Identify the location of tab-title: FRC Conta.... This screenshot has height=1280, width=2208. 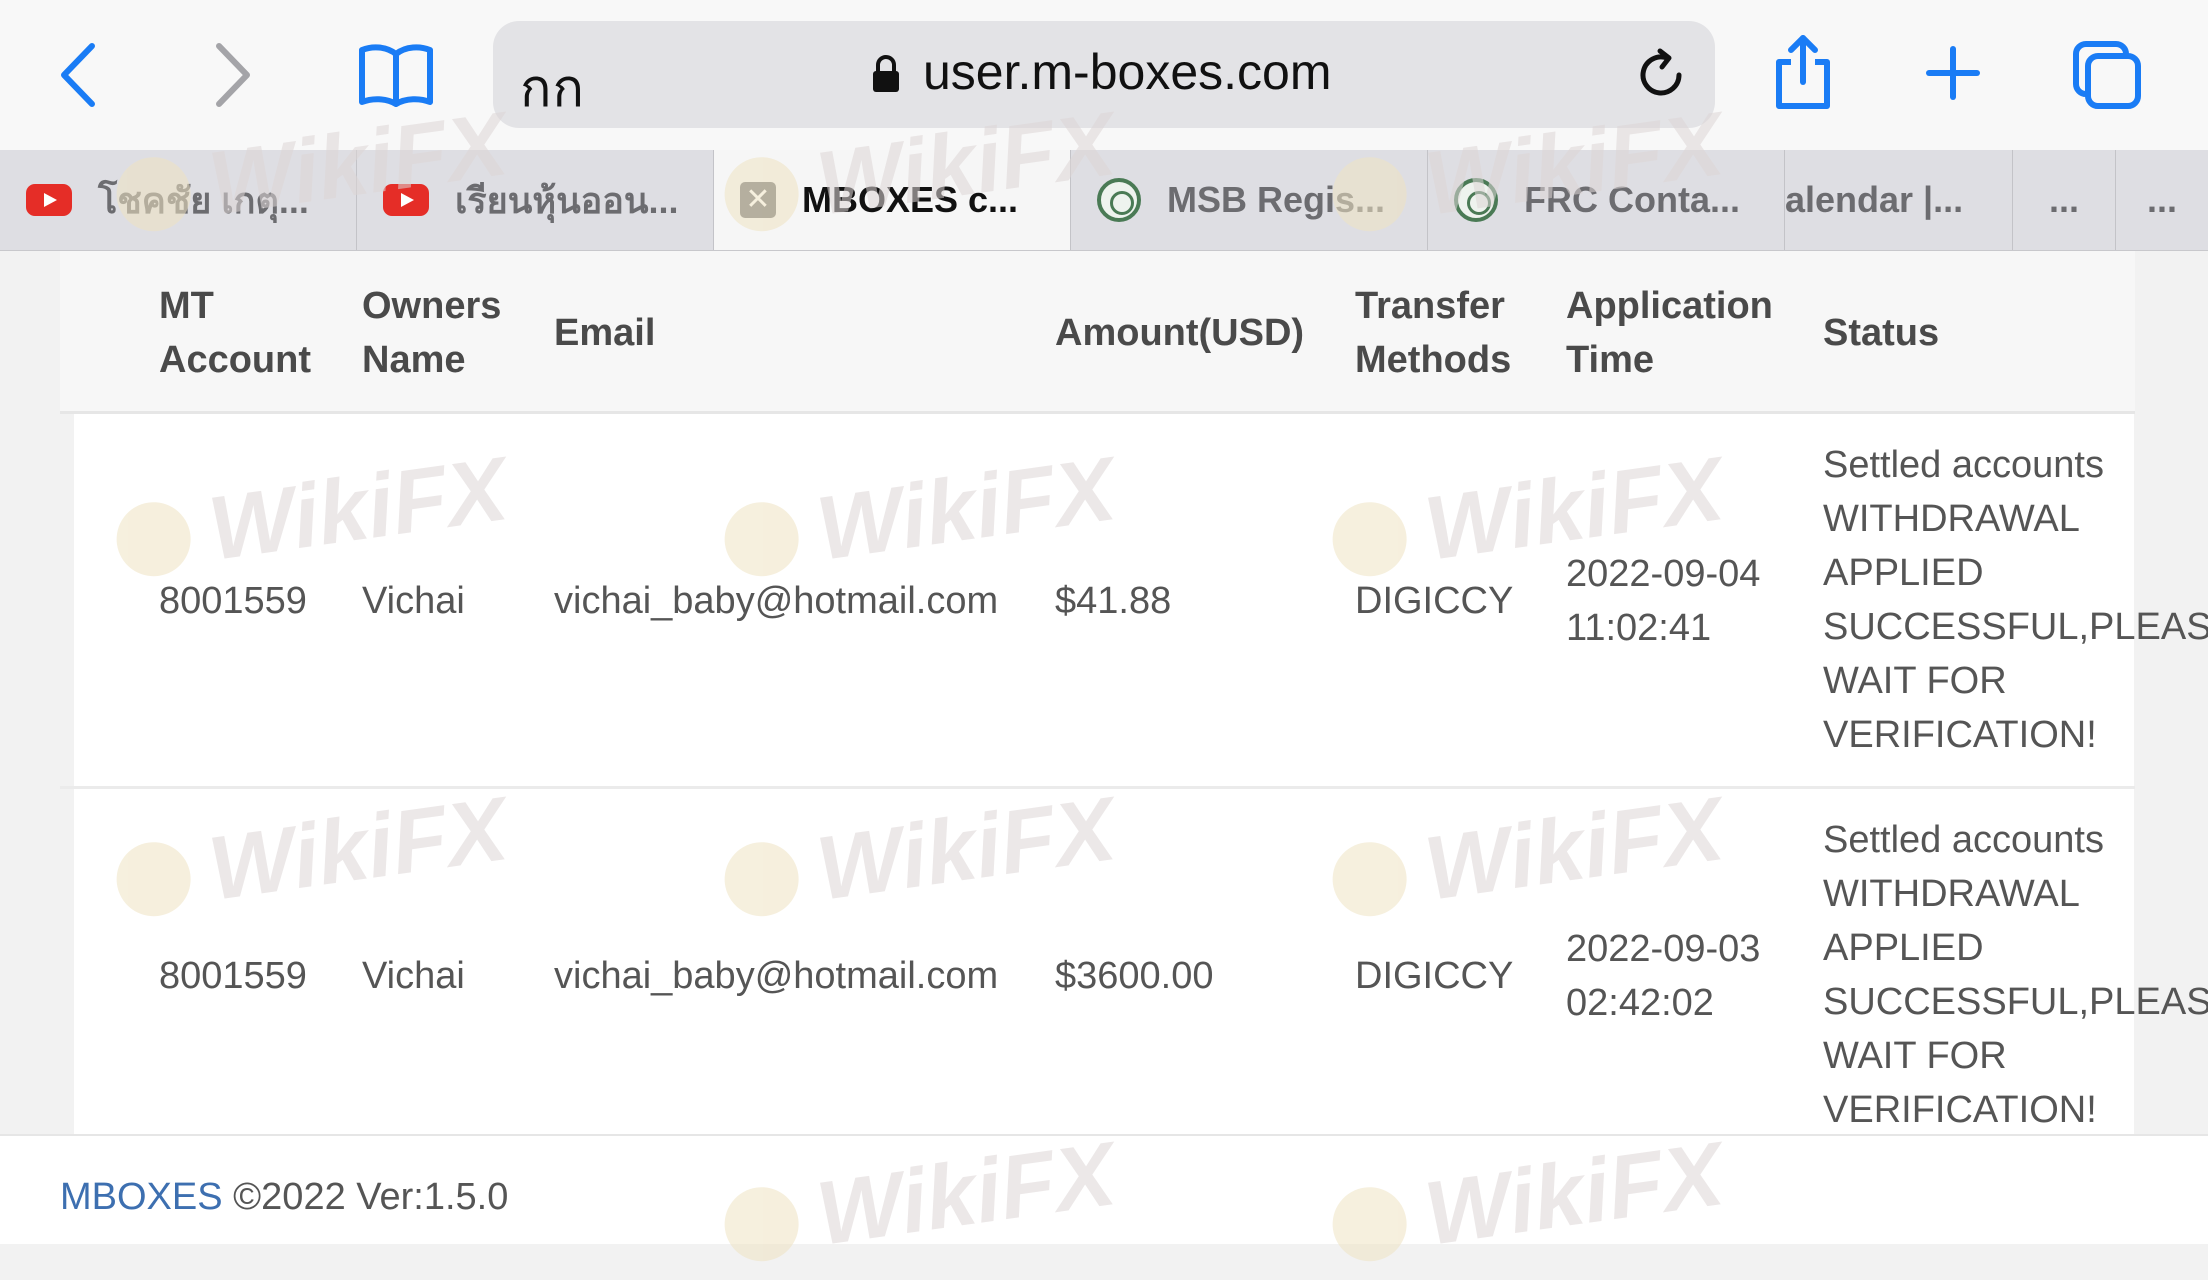
(1632, 199).